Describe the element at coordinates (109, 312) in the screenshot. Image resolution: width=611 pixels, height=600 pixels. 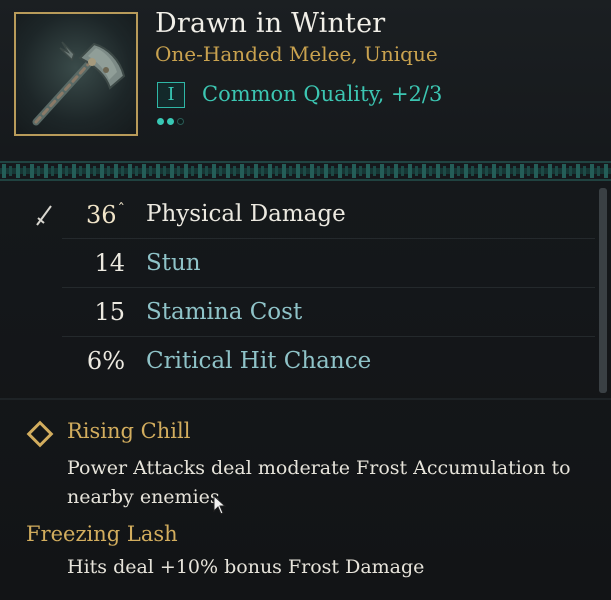
I see `stat-value: 15` at that location.